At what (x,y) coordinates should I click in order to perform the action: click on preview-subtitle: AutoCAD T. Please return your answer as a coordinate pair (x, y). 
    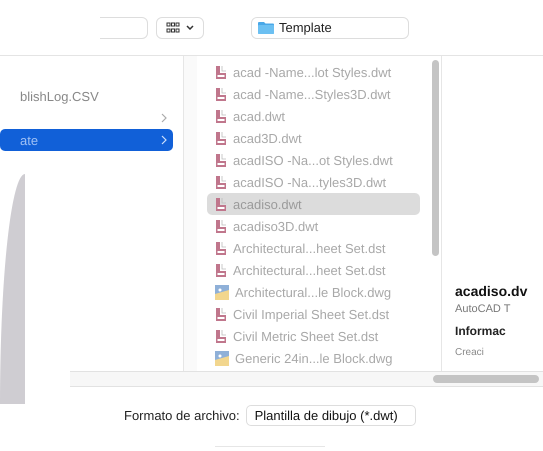
    Looking at the image, I should click on (483, 309).